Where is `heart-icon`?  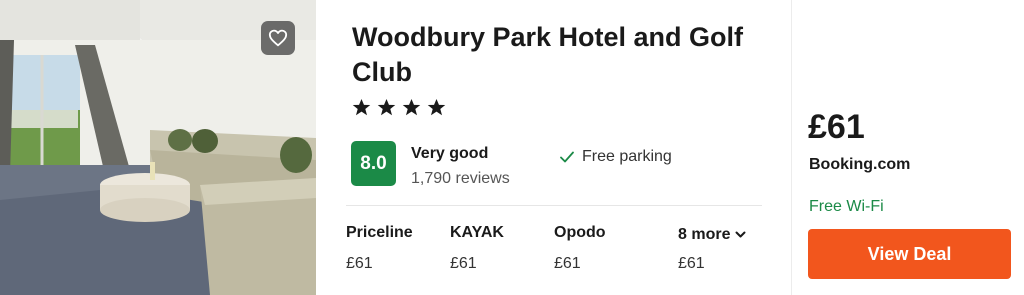
heart-icon is located at coordinates (278, 38).